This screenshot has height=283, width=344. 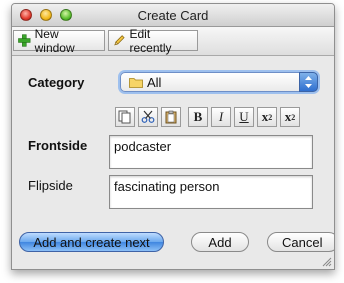 I want to click on subscript-mark: 2, so click(x=293, y=117).